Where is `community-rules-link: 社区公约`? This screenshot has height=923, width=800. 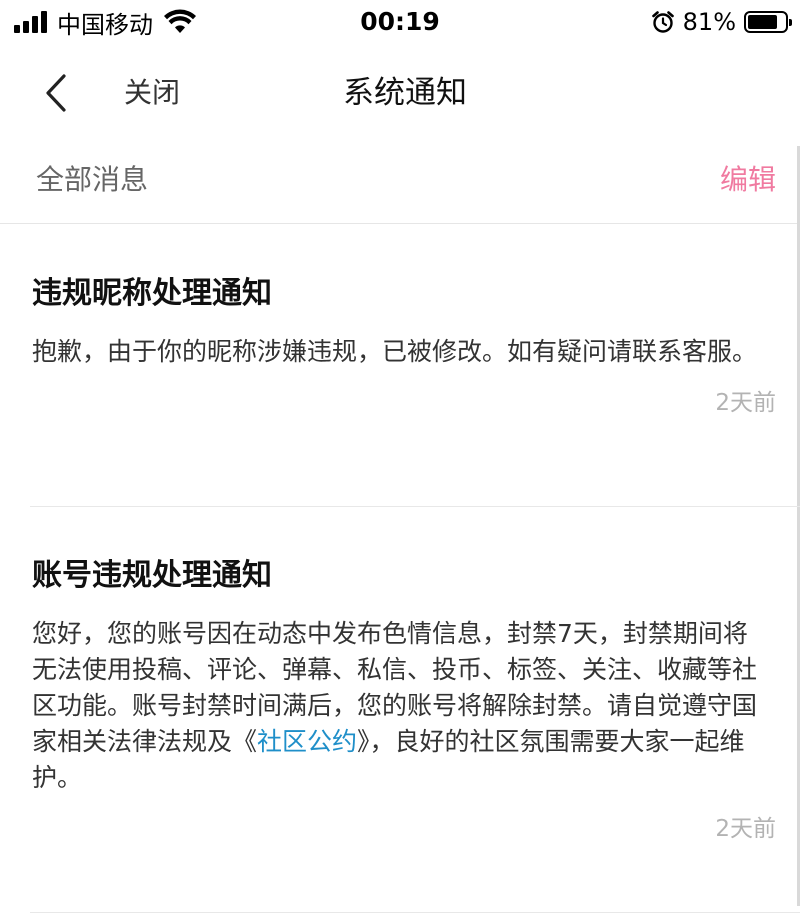
community-rules-link: 社区公约 is located at coordinates (307, 741).